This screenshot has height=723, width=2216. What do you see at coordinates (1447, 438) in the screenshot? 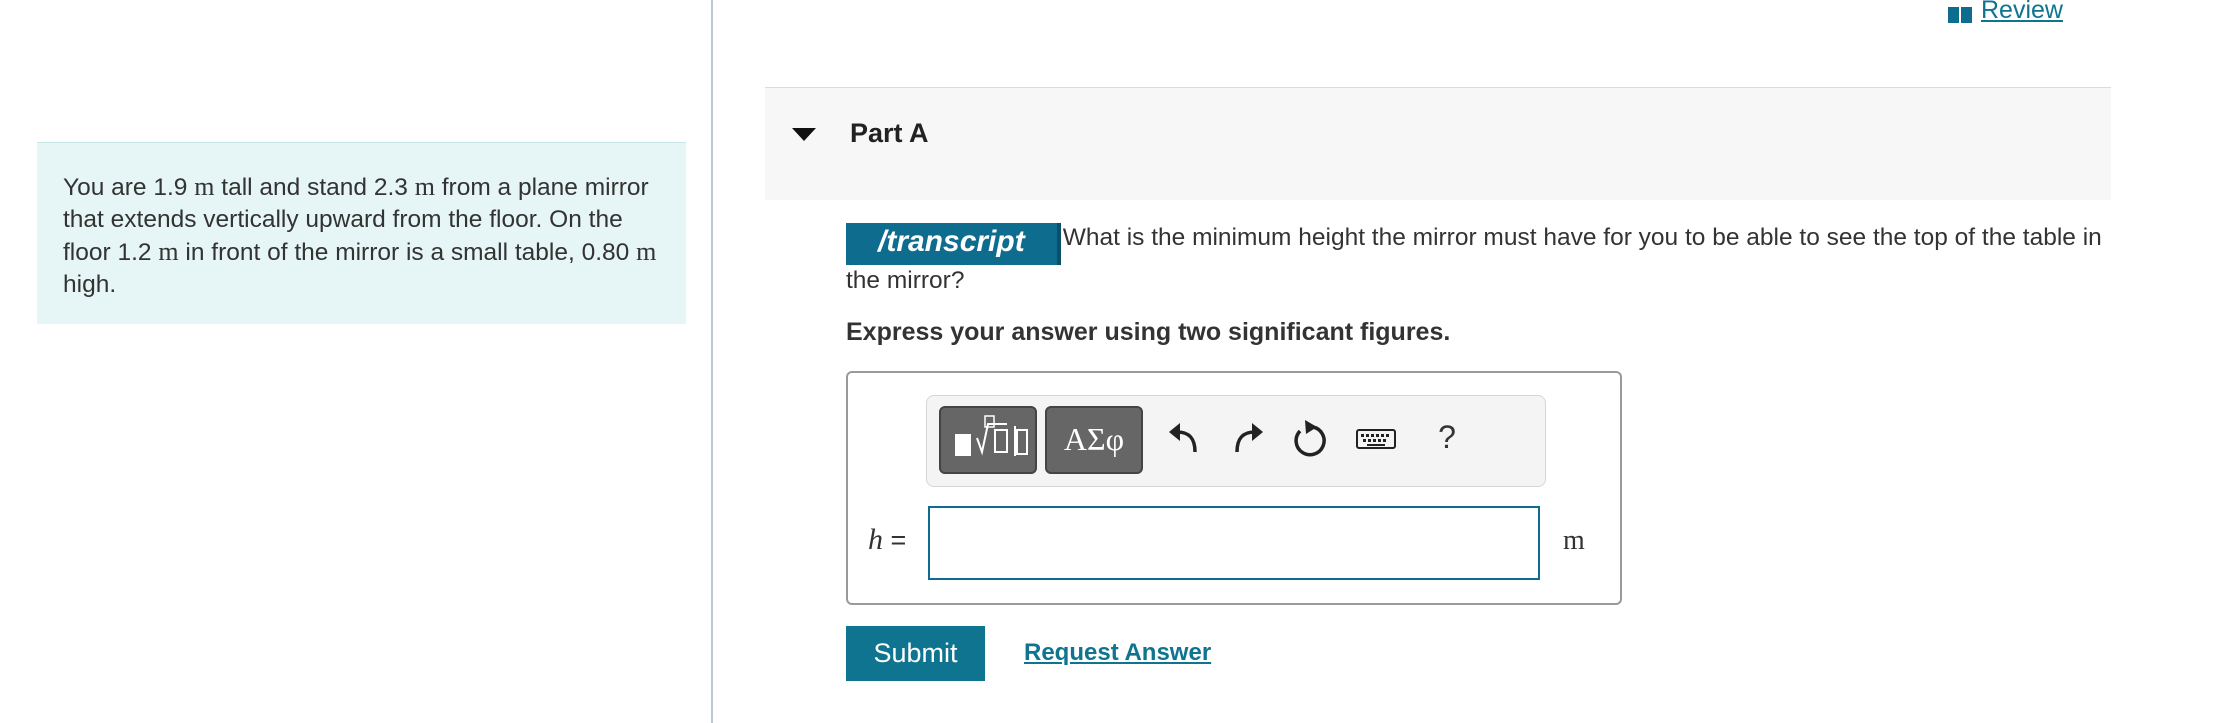
I see `help-icon: ?` at bounding box center [1447, 438].